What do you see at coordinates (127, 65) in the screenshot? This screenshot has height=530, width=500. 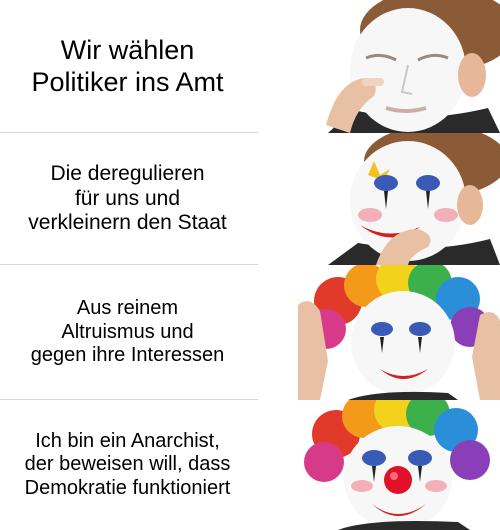 I see `panel-1-caption: Wir wählen Politiker ins Amt` at bounding box center [127, 65].